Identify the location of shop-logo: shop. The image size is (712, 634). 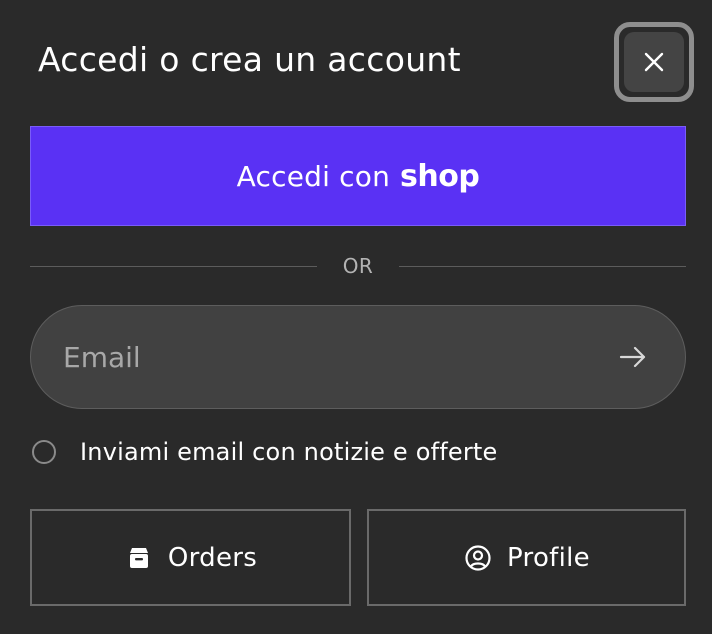
(440, 176).